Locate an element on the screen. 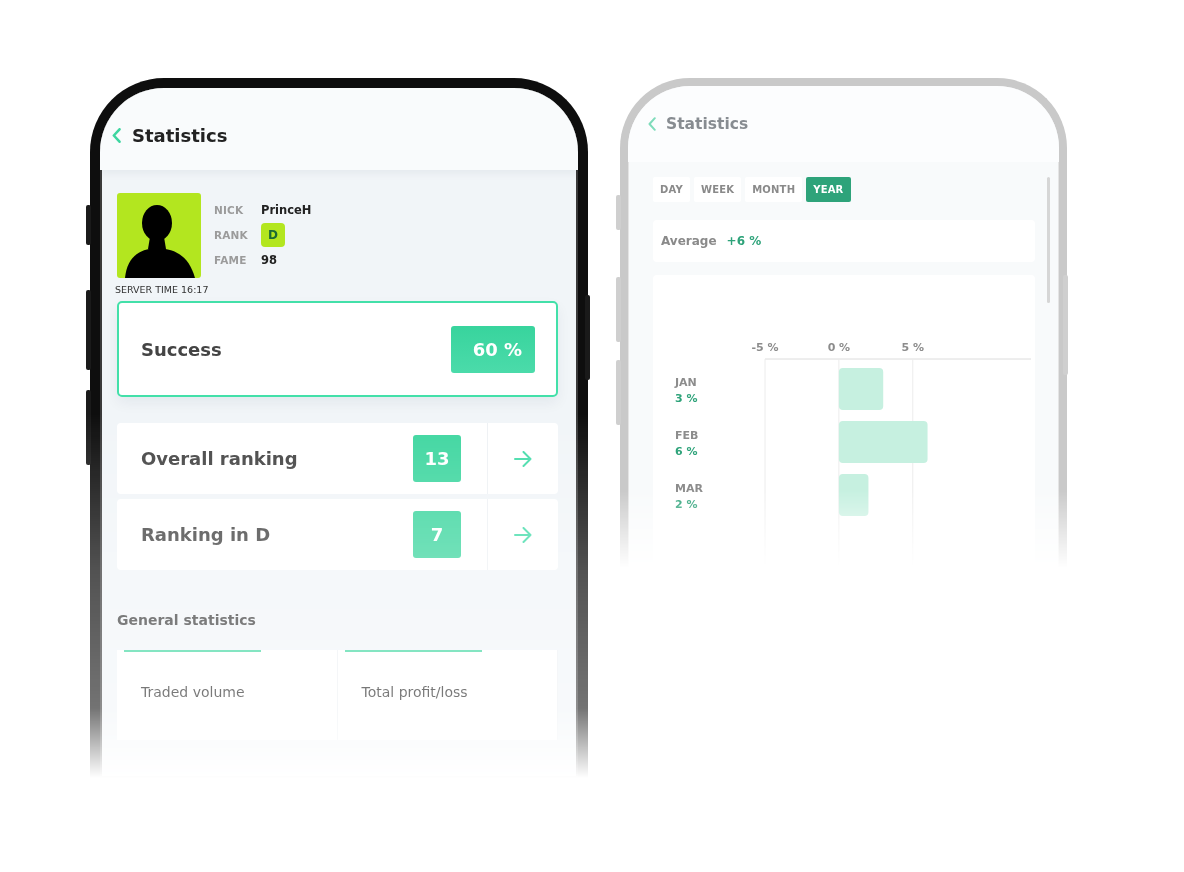  ranking-label: Ranking in D is located at coordinates (206, 534).